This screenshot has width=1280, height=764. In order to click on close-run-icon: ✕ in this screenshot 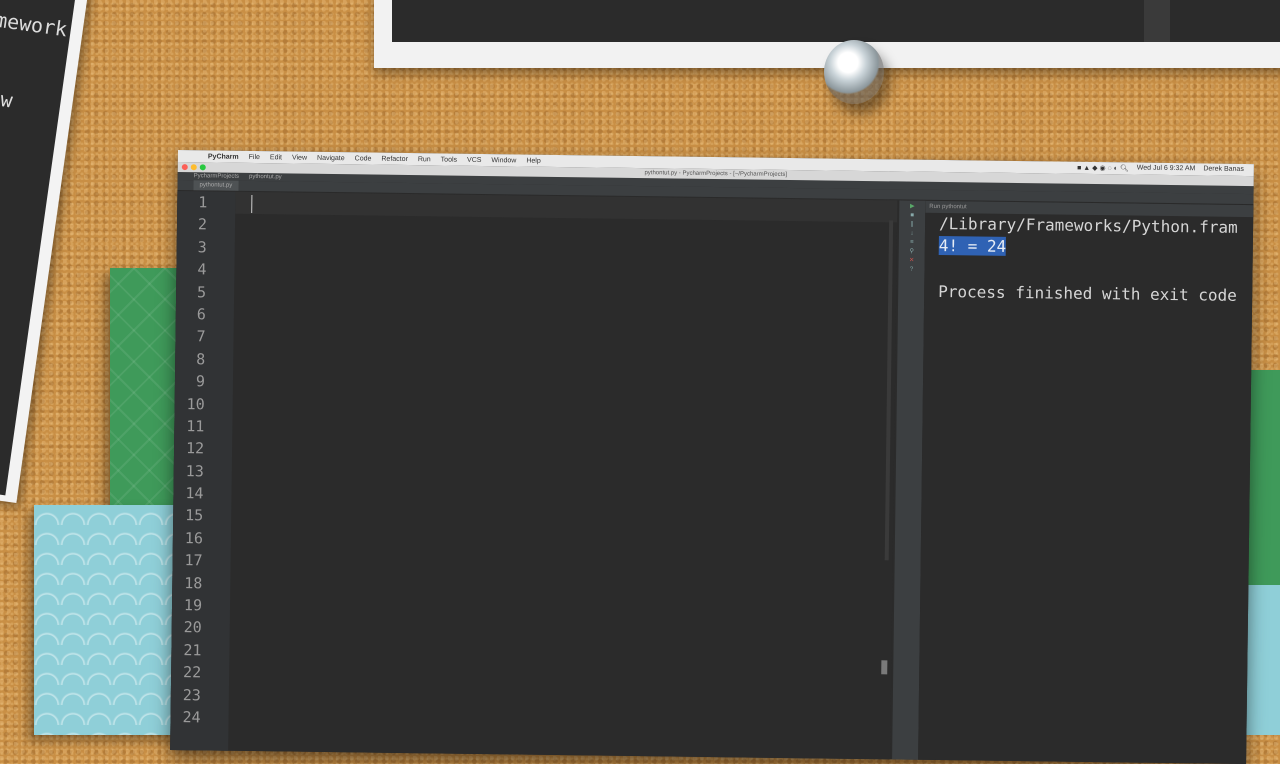, I will do `click(912, 261)`.